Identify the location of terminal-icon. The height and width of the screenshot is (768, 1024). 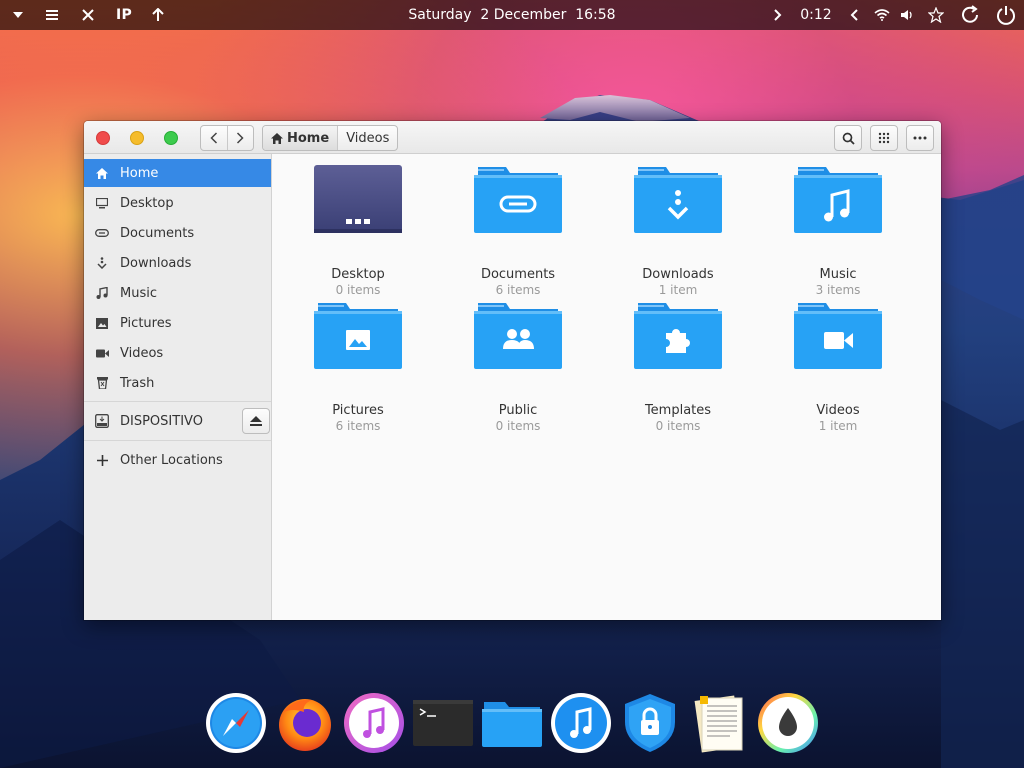
(443, 723).